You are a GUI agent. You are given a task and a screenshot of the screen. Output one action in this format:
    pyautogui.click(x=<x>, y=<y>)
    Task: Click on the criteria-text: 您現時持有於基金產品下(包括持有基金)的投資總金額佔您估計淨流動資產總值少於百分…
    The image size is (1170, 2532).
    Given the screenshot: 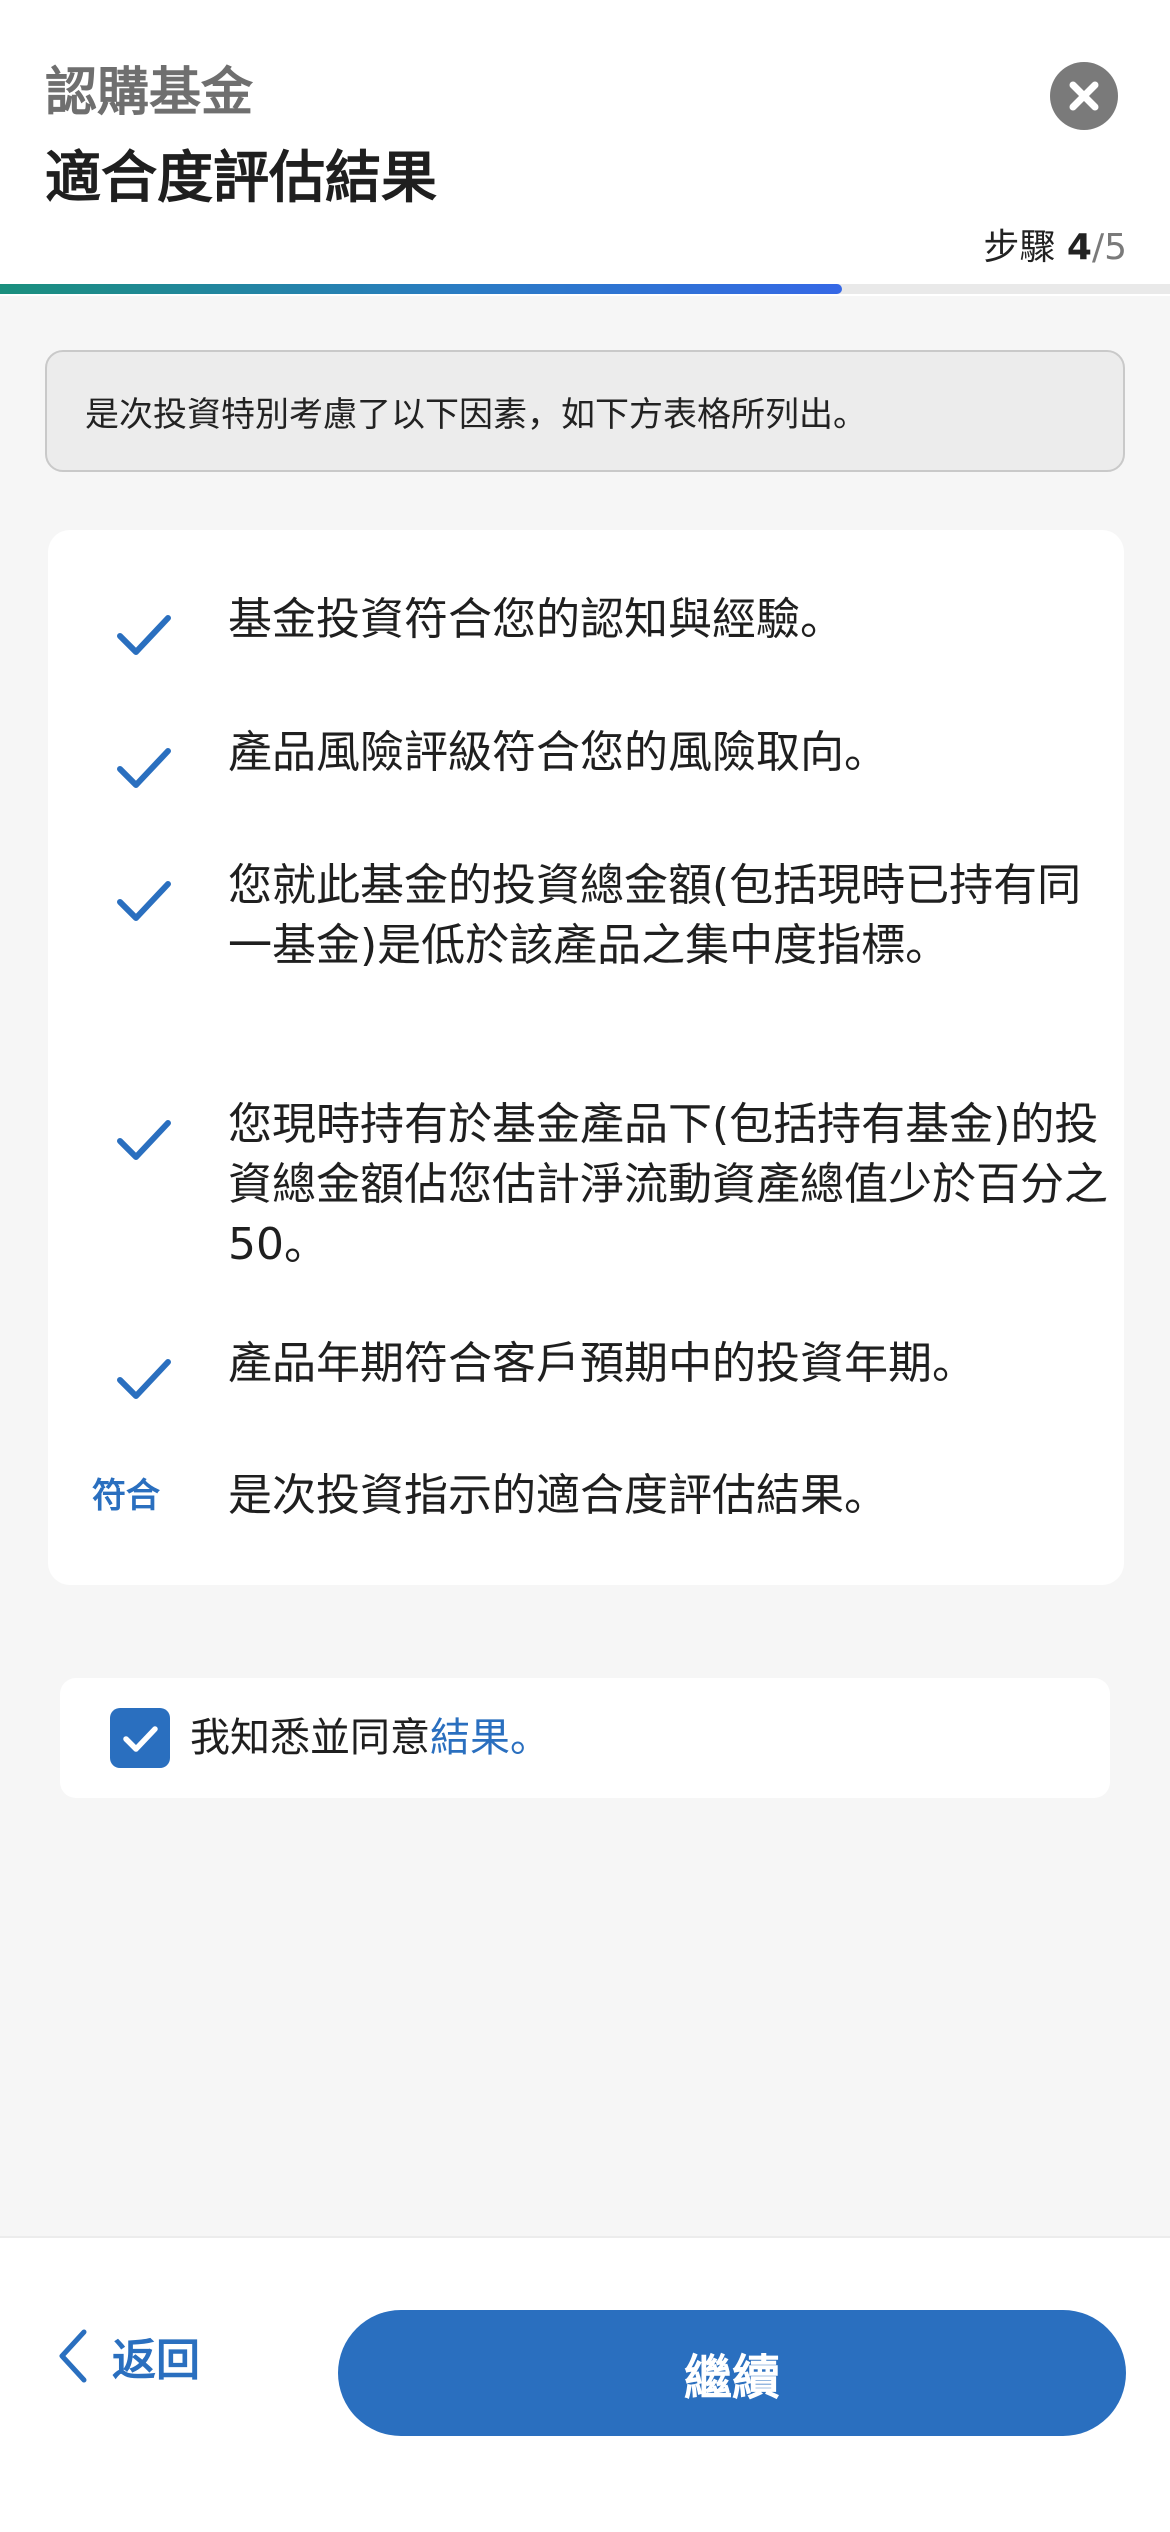 What is the action you would take?
    pyautogui.click(x=668, y=1184)
    